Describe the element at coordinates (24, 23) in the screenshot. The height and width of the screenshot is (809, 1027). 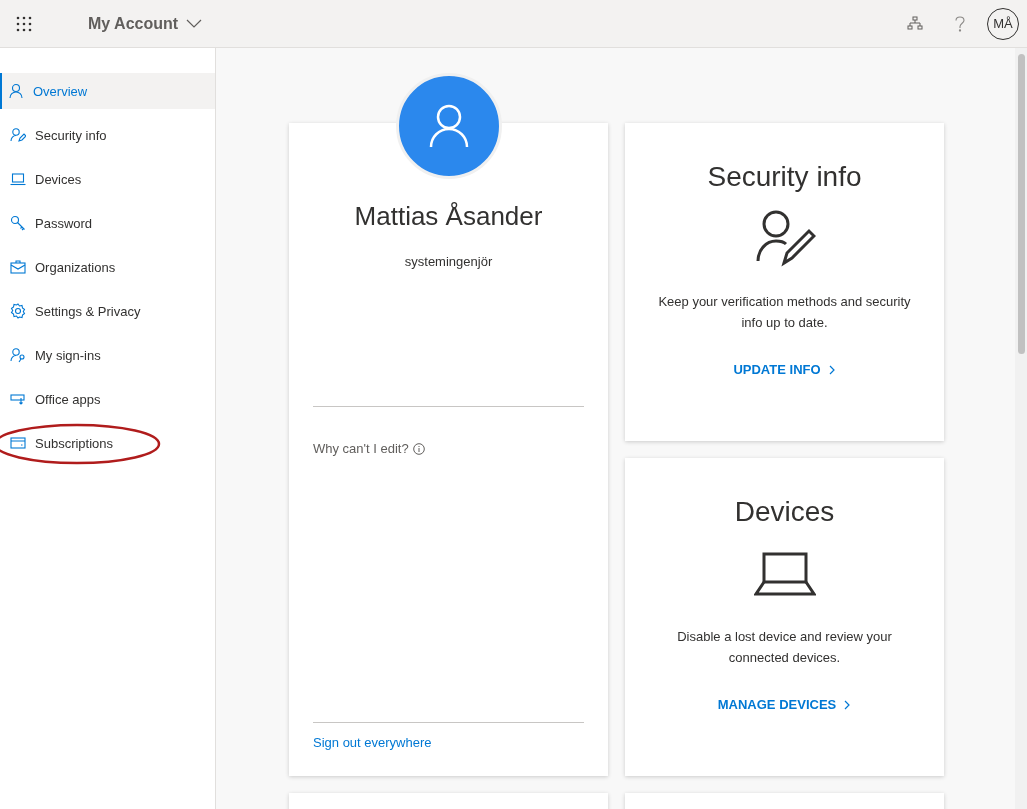
I see `app-launcher-icon` at that location.